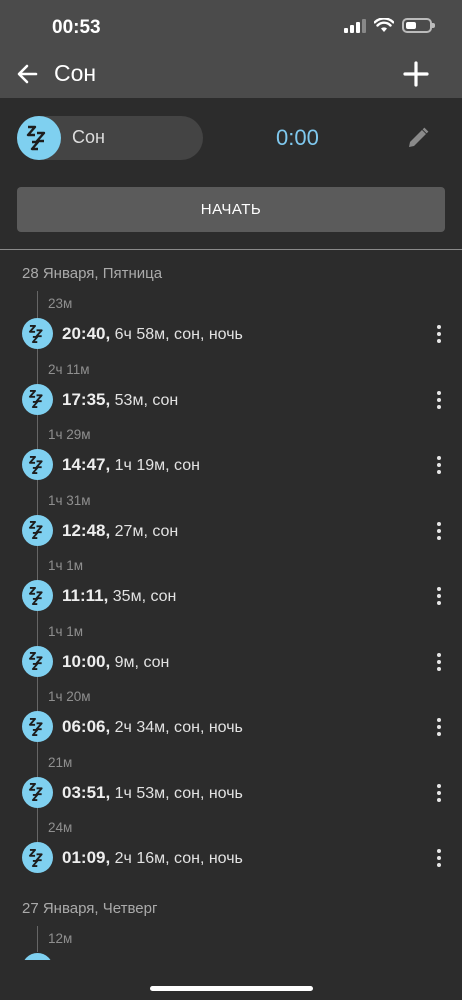 Image resolution: width=462 pixels, height=1000 pixels. Describe the element at coordinates (237, 530) in the screenshot. I see `list-item: 12:48, 27м, сон` at that location.